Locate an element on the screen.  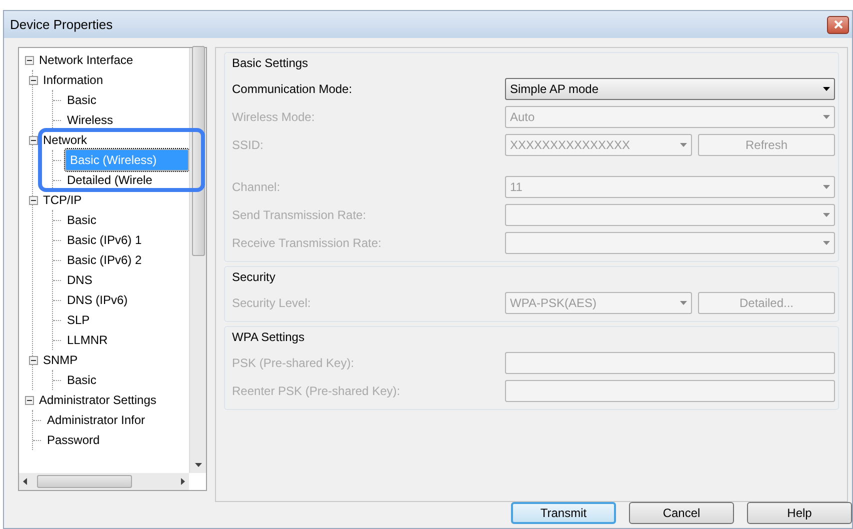
field-label: SSID: is located at coordinates (248, 145).